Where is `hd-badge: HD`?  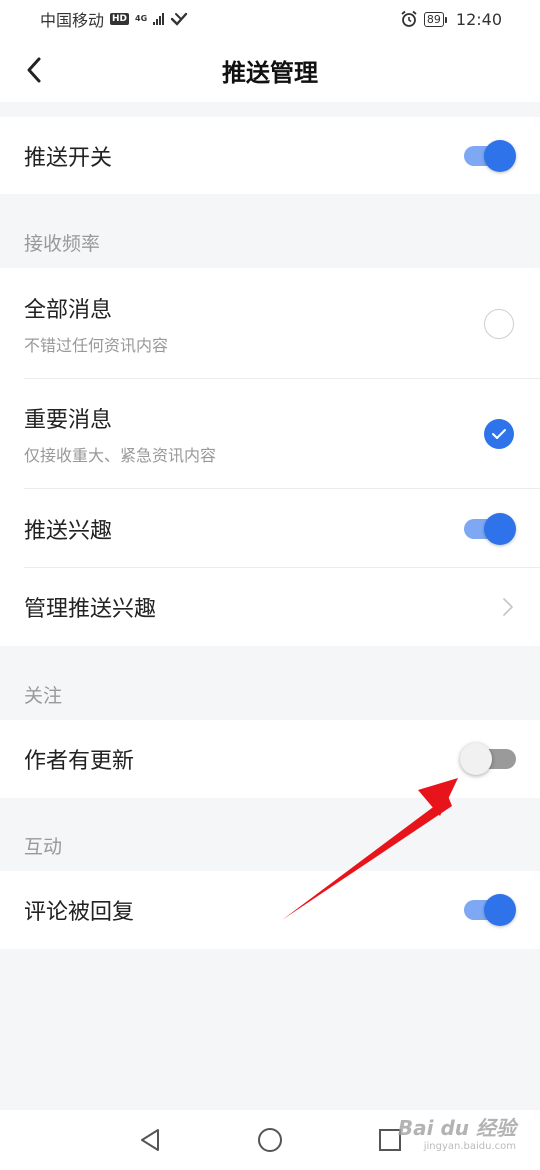
hd-badge: HD is located at coordinates (120, 19).